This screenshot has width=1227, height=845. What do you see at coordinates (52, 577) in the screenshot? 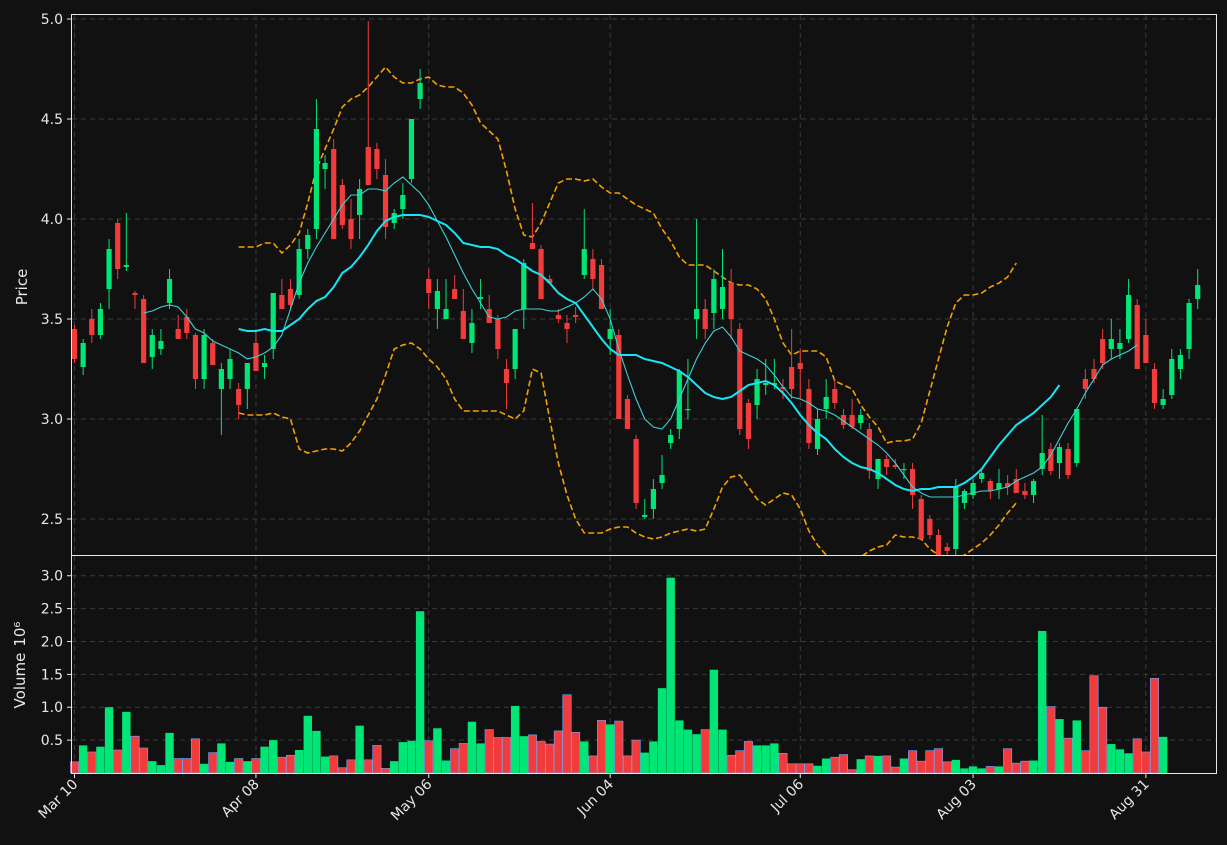
I see `volume-tick-label: 3.0` at bounding box center [52, 577].